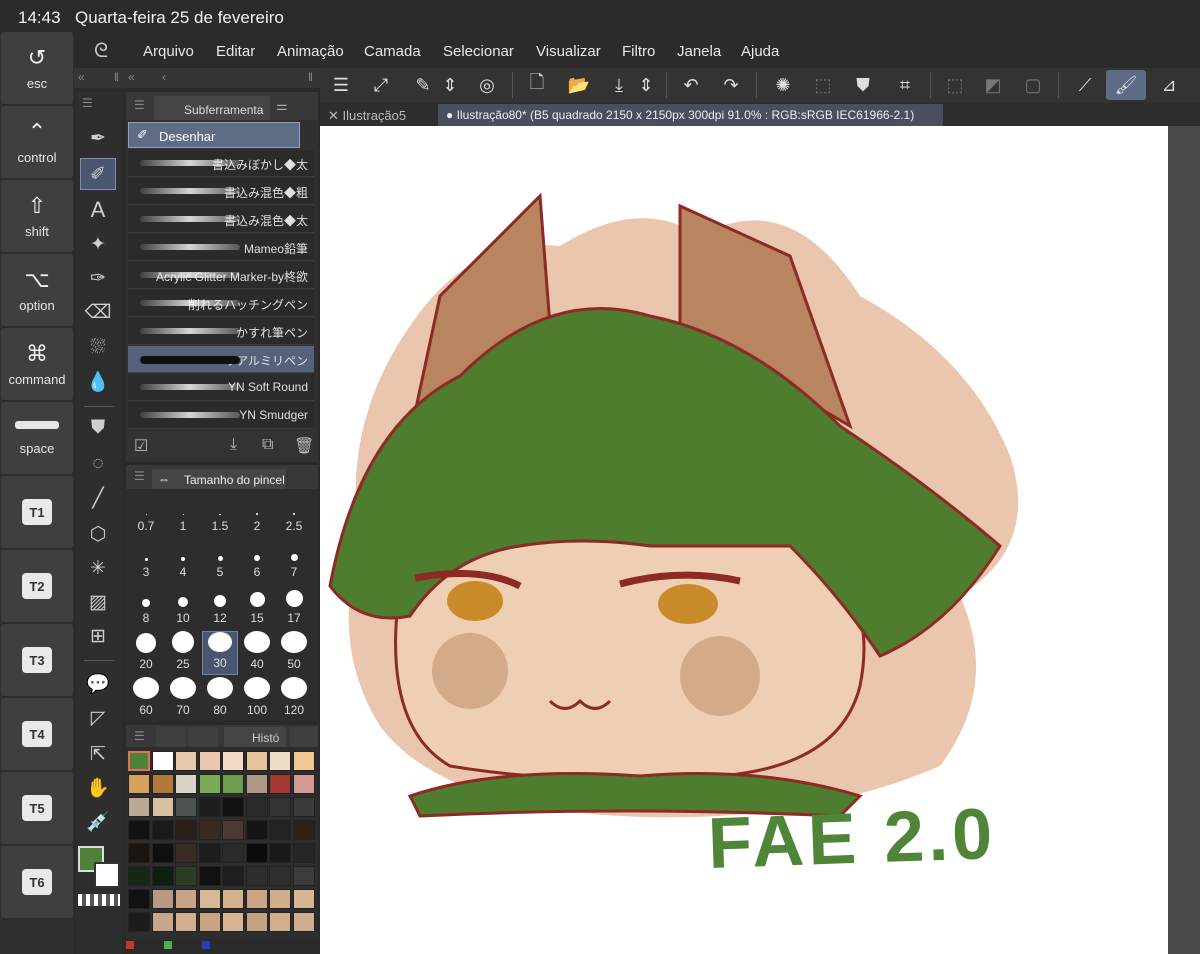 This screenshot has height=954, width=1200. What do you see at coordinates (98, 428) in the screenshot?
I see `fill-tool-icon: ⛊` at bounding box center [98, 428].